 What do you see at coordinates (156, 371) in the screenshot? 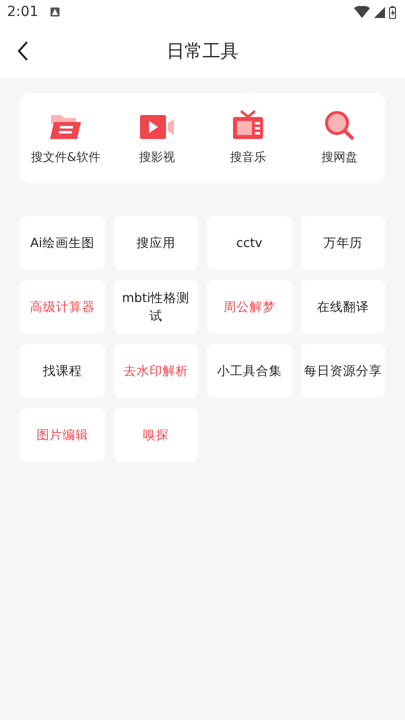
I see `tool-tile: 去水印解析` at bounding box center [156, 371].